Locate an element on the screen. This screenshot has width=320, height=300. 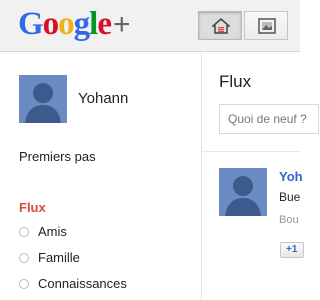
column-divider is located at coordinates (201, 176).